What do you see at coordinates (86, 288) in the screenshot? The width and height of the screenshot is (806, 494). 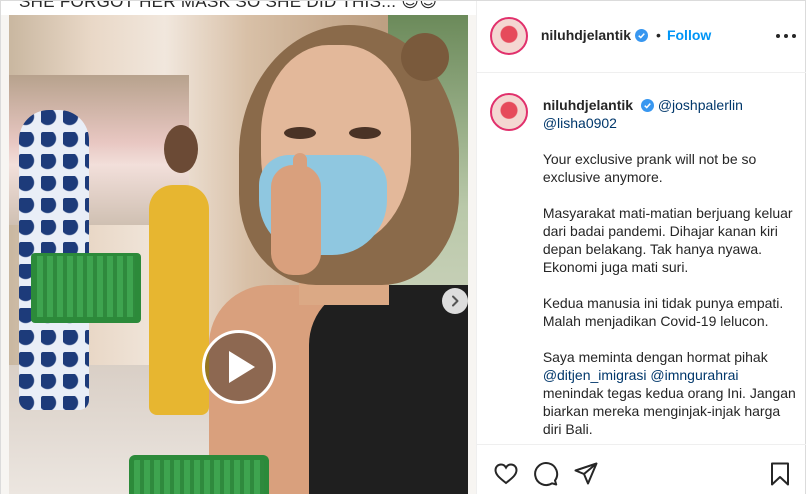 I see `shopping-basket` at bounding box center [86, 288].